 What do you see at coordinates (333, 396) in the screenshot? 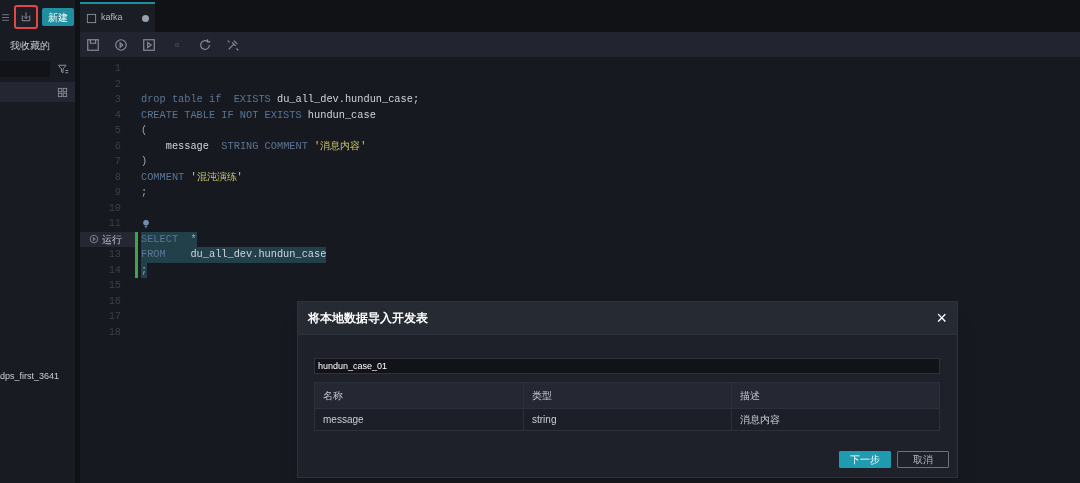
I see `column-header: 名称` at bounding box center [333, 396].